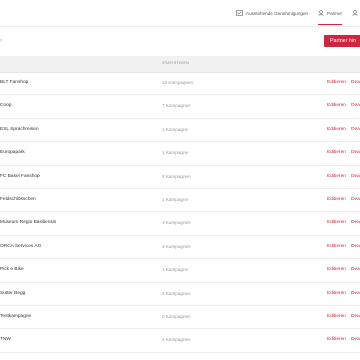 The height and width of the screenshot is (360, 360). Describe the element at coordinates (239, 13) in the screenshot. I see `approvals-icon` at that location.